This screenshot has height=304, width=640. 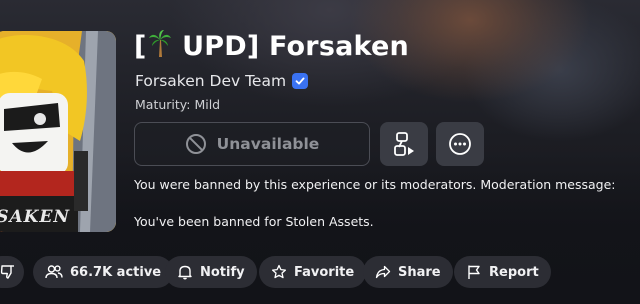 I want to click on favorite-button: Favorite, so click(x=313, y=272).